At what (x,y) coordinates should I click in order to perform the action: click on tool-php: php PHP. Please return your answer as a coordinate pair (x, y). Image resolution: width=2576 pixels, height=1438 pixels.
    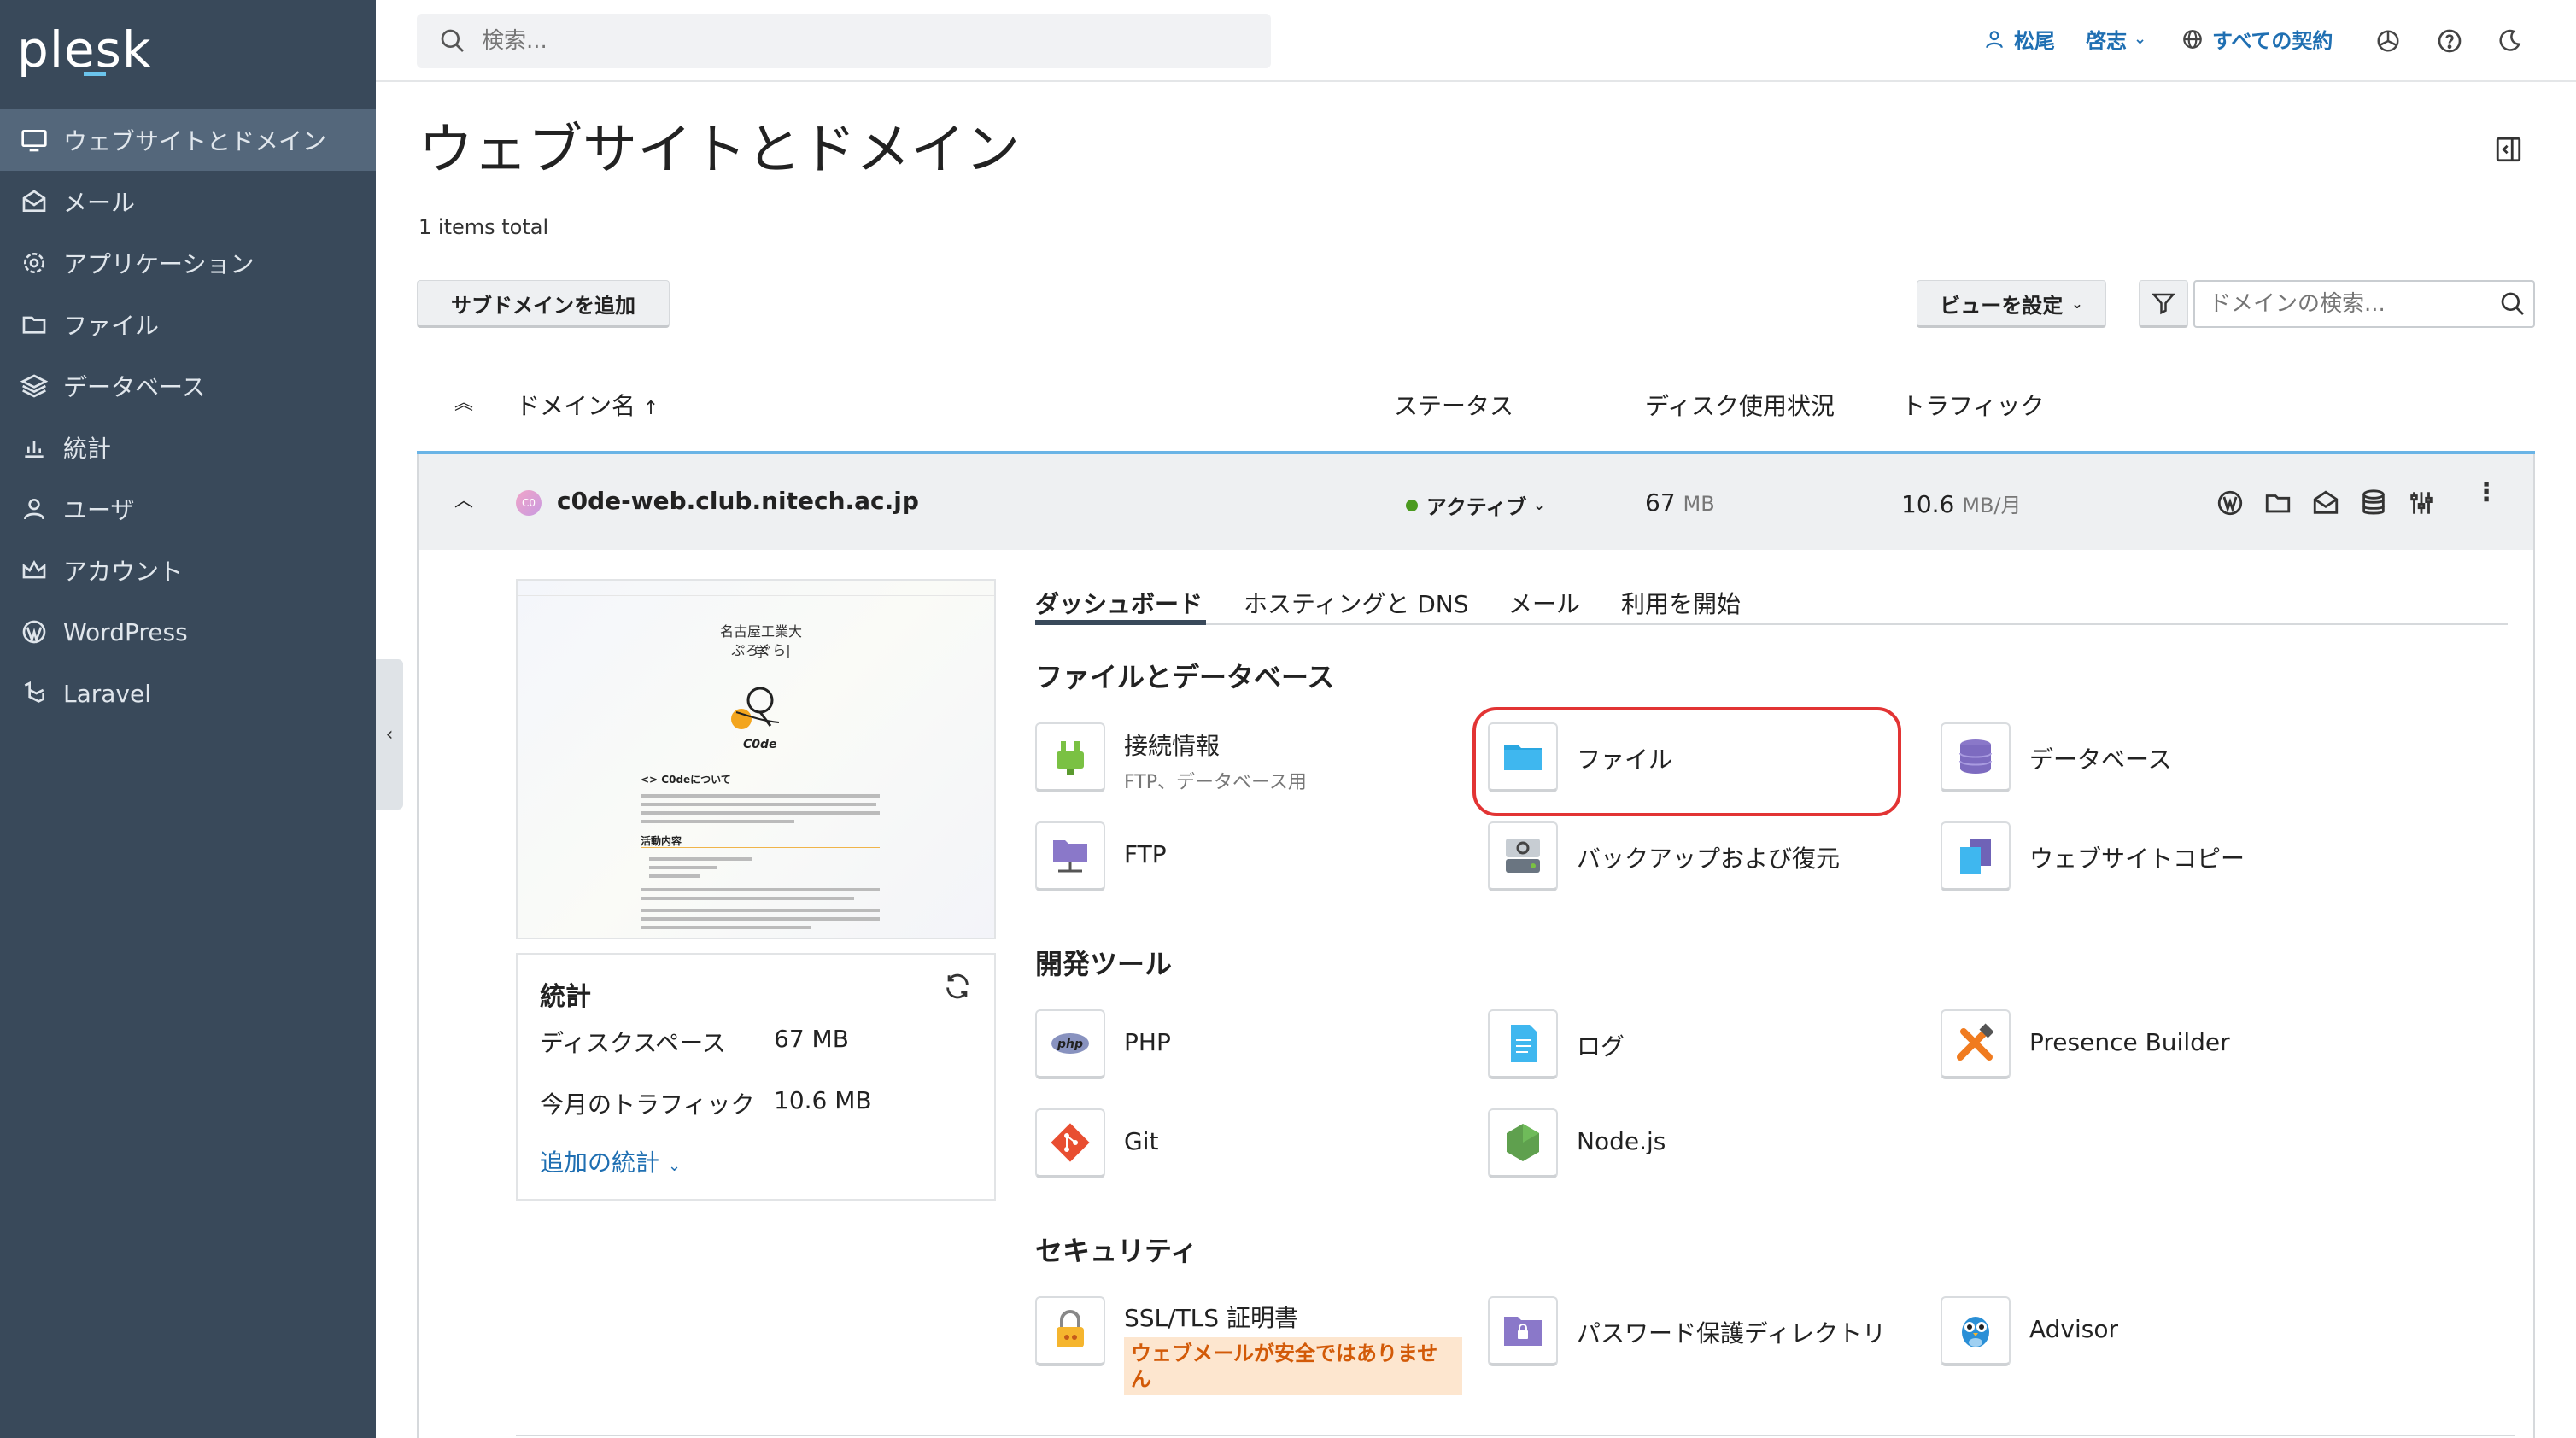
    Looking at the image, I should click on (1103, 1044).